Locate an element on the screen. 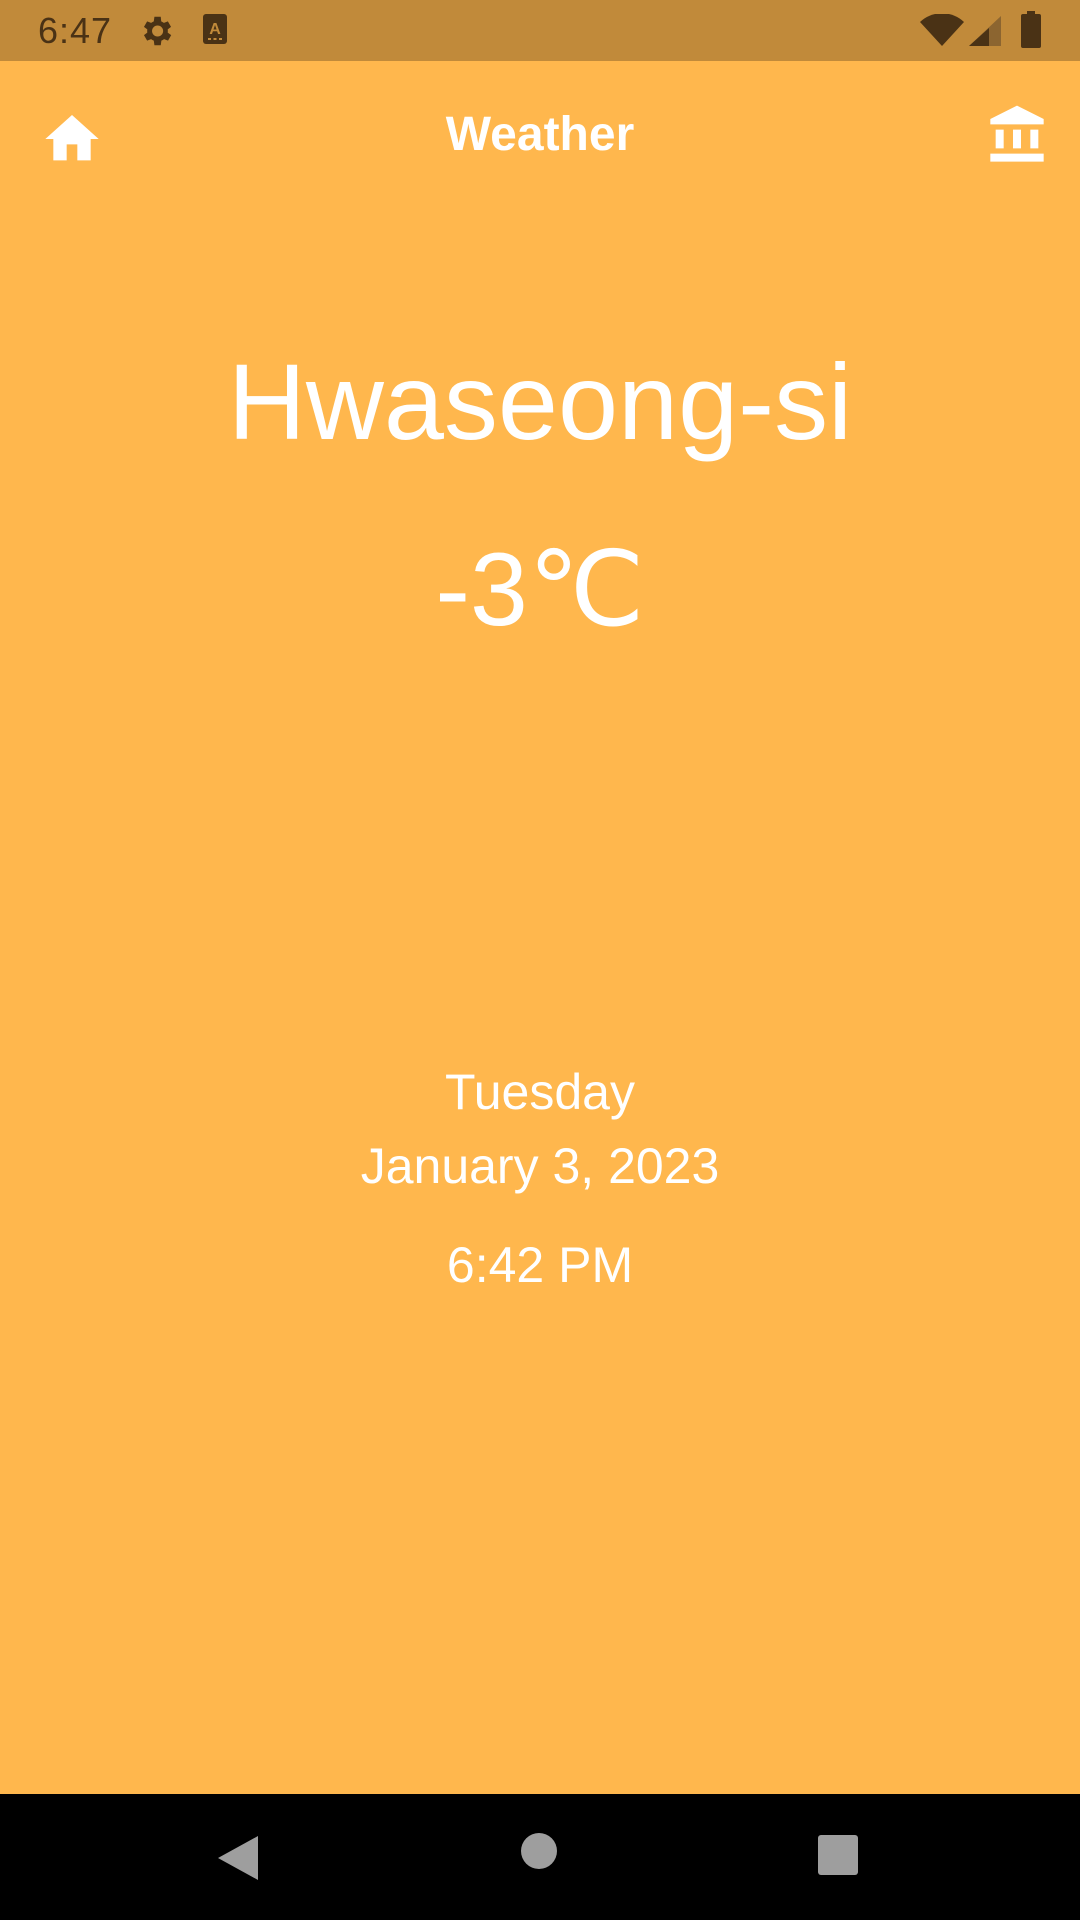  signal-icon is located at coordinates (985, 31).